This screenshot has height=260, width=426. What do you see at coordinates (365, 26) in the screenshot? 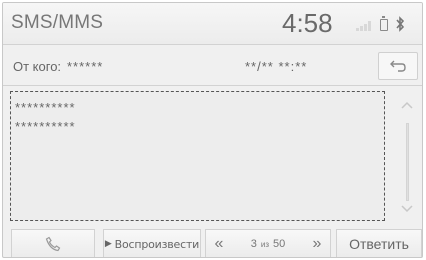
I see `signal-icon` at bounding box center [365, 26].